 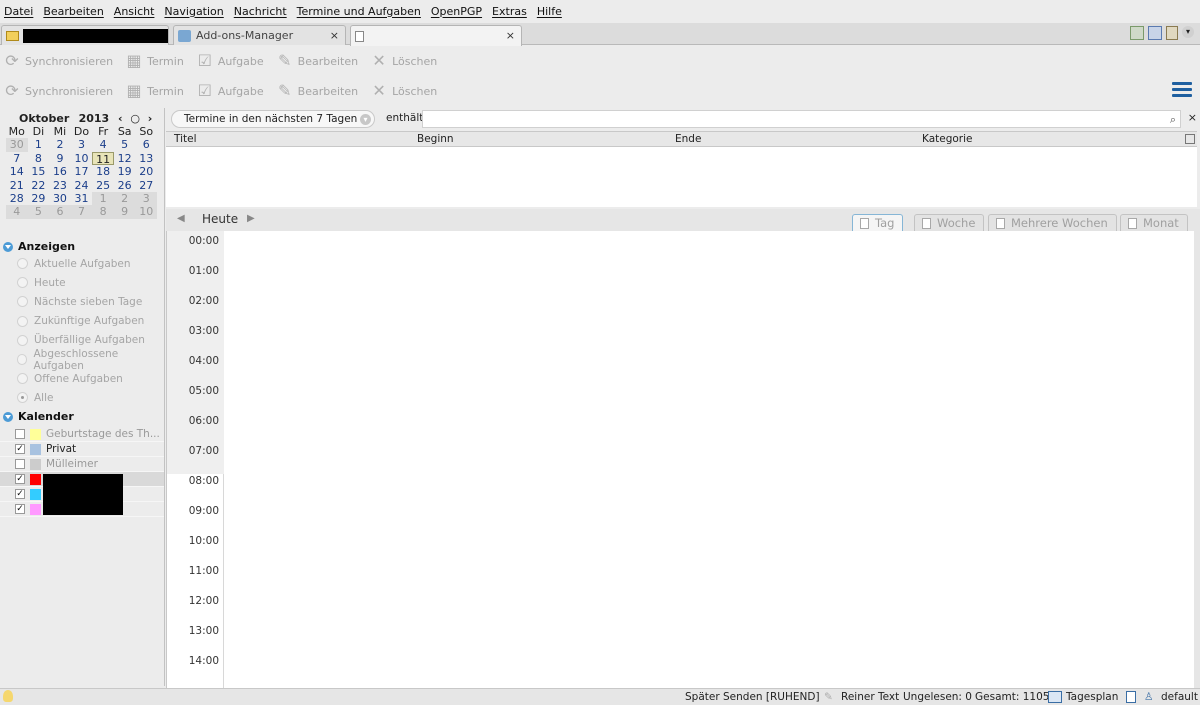 What do you see at coordinates (85, 35) in the screenshot?
I see `tab-mail` at bounding box center [85, 35].